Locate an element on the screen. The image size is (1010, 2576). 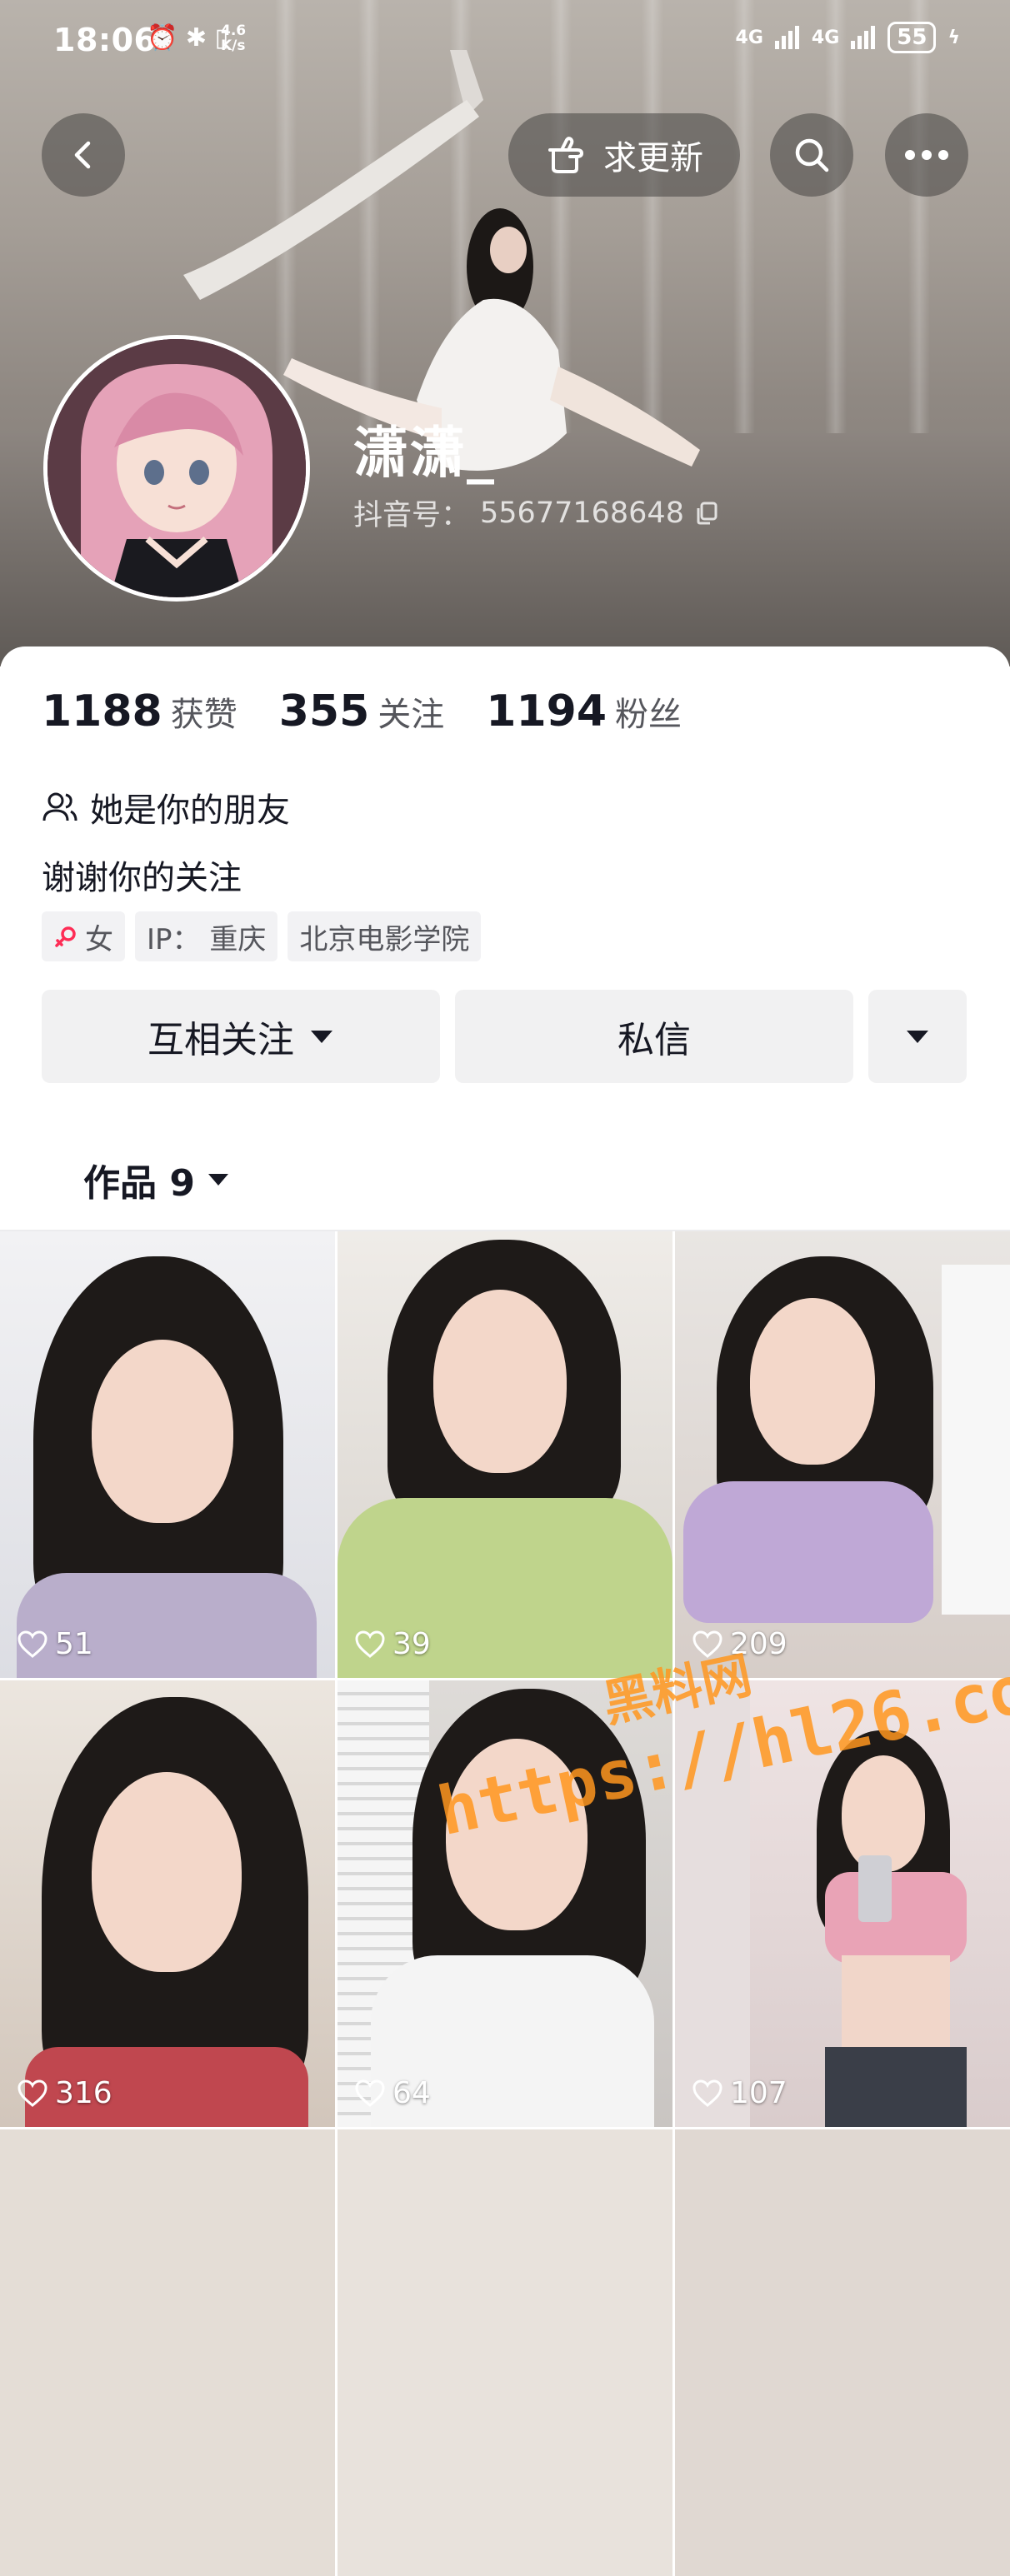
mutual-follow-button: 互相关注 is located at coordinates (241, 1036).